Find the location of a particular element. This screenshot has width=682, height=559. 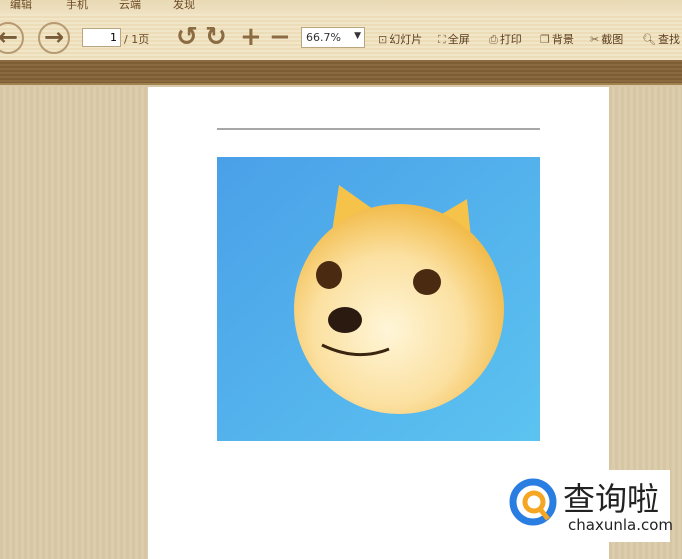

search-button: 🔍︎ 查找 is located at coordinates (661, 39).